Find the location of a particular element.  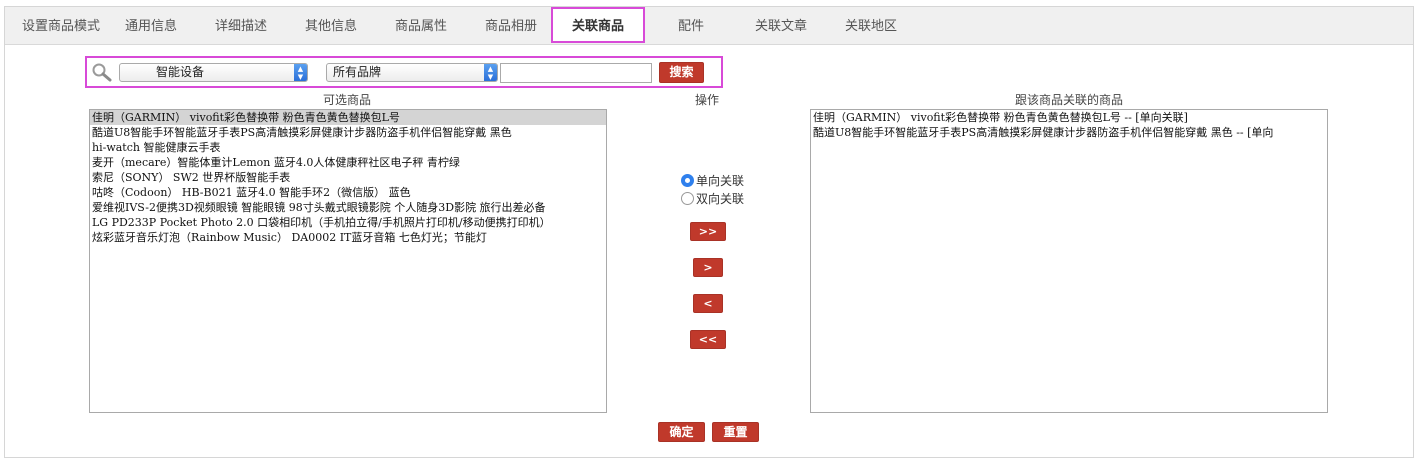

list-item: 酷道U8智能手环智能蓝牙手表PS高清触摸彩屏健康计步器防盗手机伴侣智能穿戴 黑色 is located at coordinates (348, 132).